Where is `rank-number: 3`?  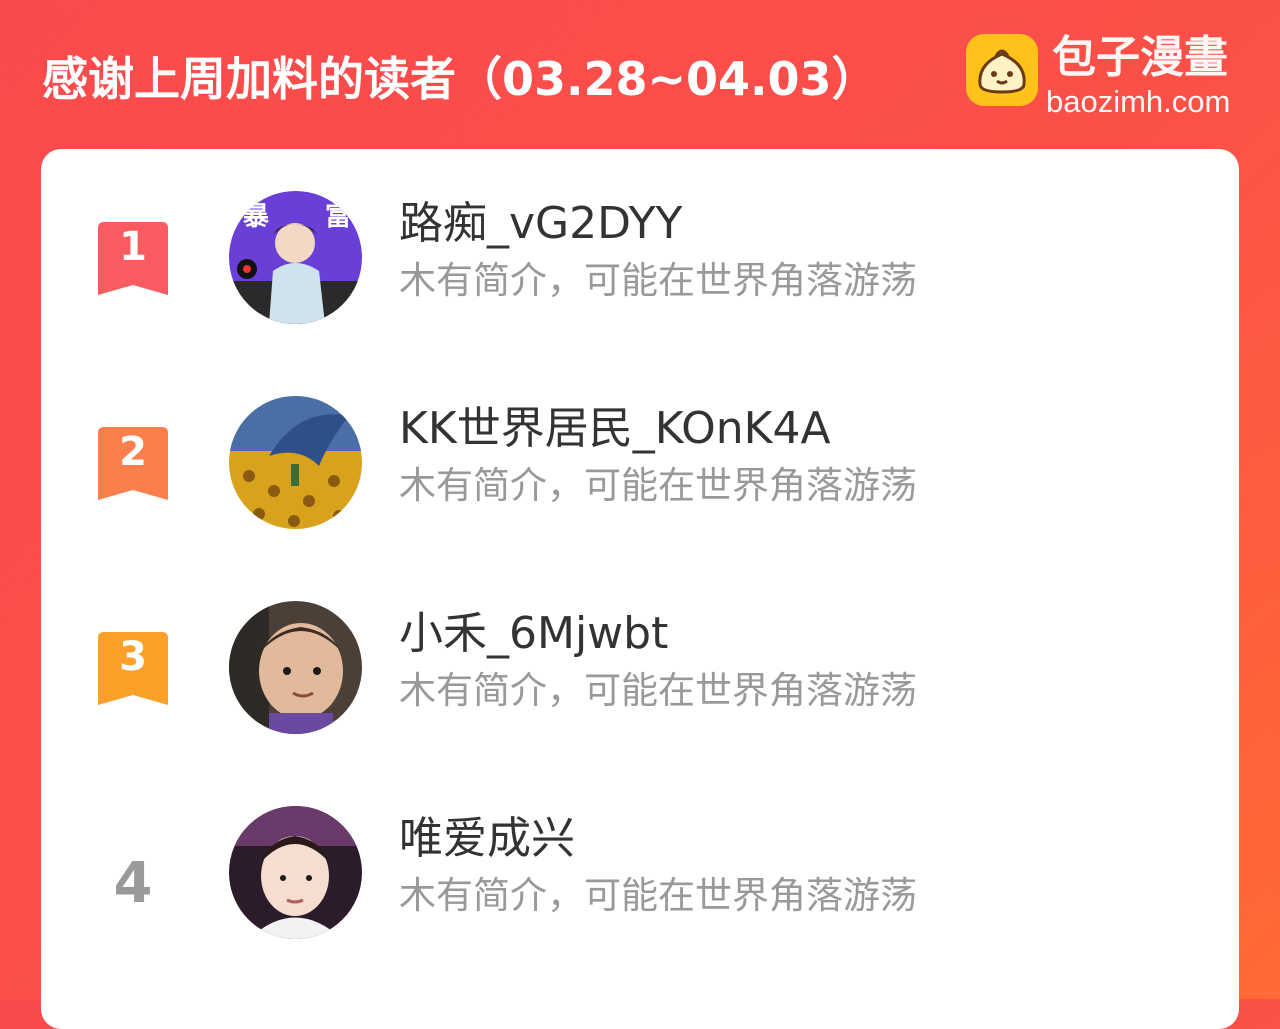 rank-number: 3 is located at coordinates (133, 657).